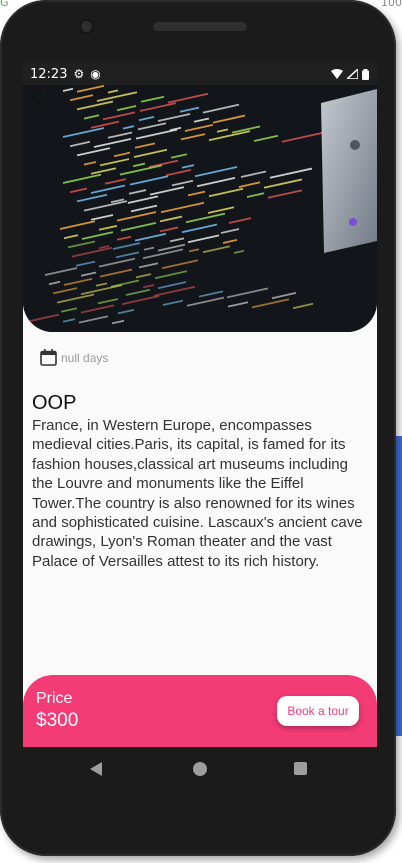 The height and width of the screenshot is (863, 402). What do you see at coordinates (95, 74) in the screenshot?
I see `sync-icon: ◉` at bounding box center [95, 74].